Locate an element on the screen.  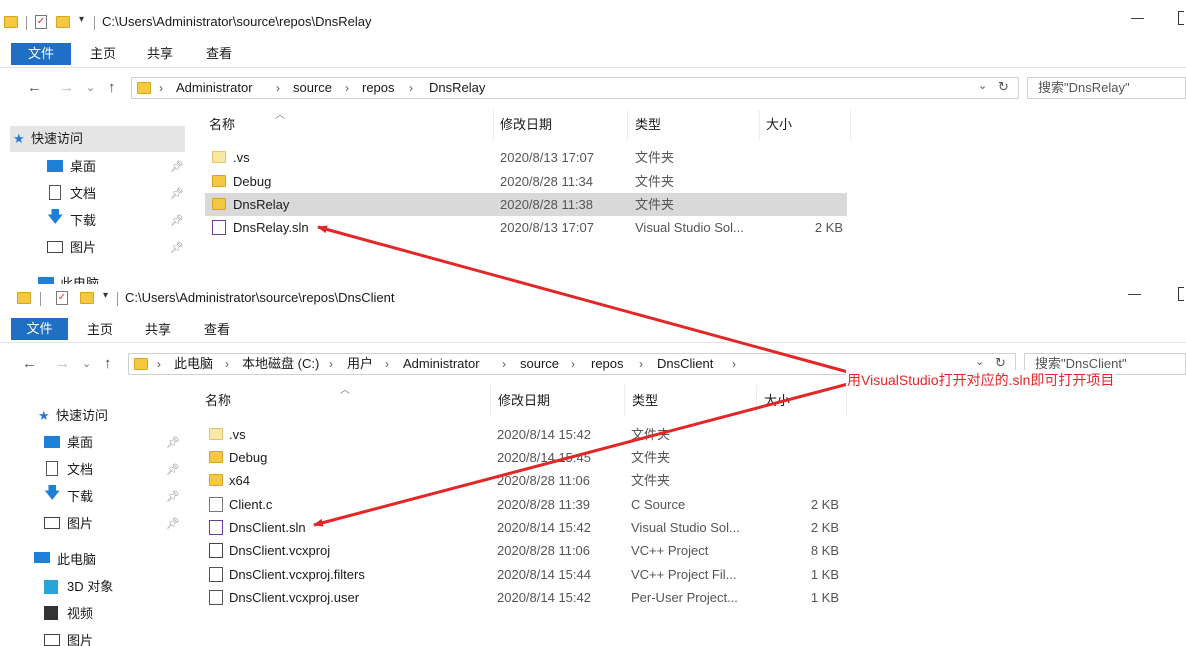
annotation-arrow-bottom is located at coordinates (581, 454).